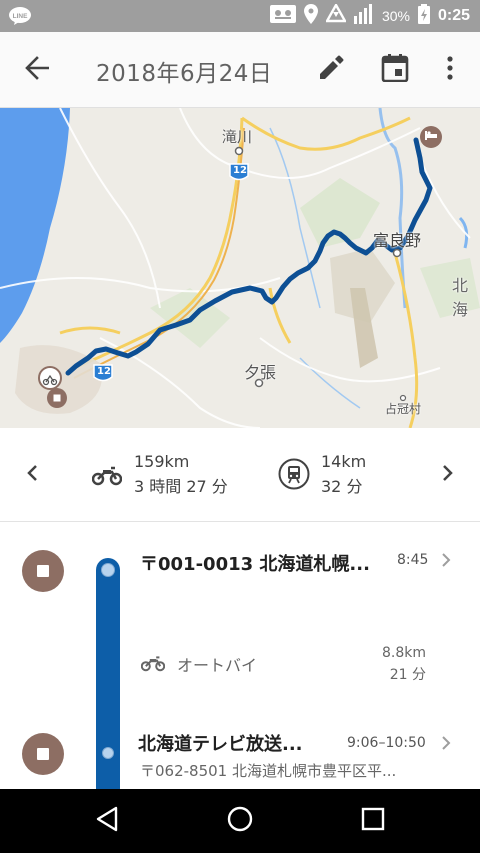 This screenshot has width=480, height=853. What do you see at coordinates (335, 15) in the screenshot?
I see `data-saver-icon` at bounding box center [335, 15].